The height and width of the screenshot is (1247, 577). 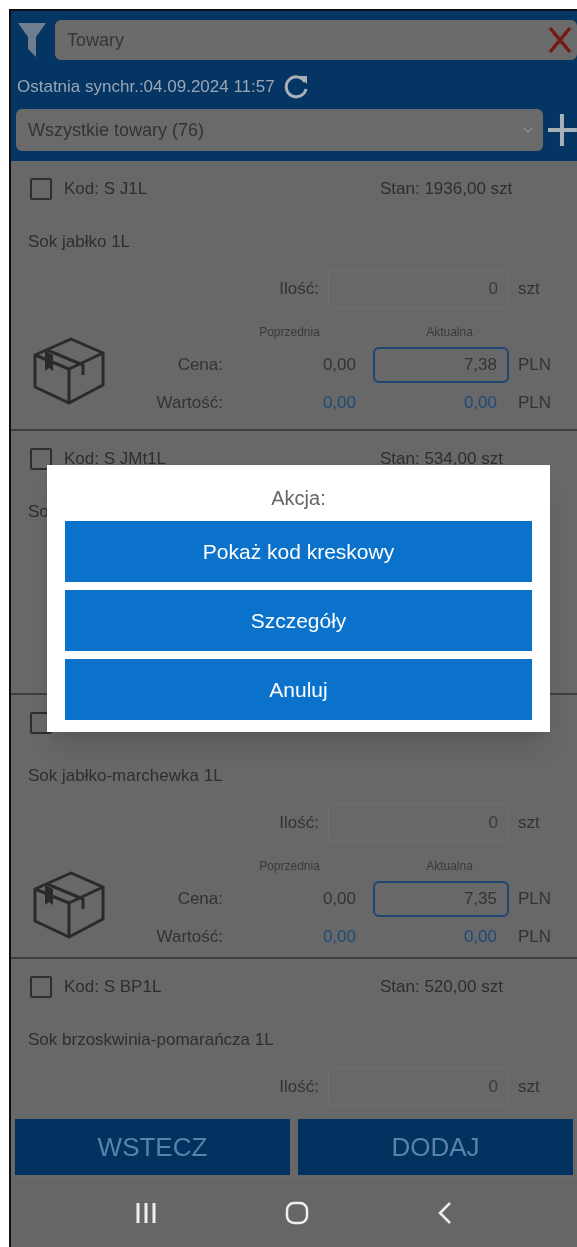 What do you see at coordinates (441, 987) in the screenshot?
I see `stock-text: Stan: 520,00 szt` at bounding box center [441, 987].